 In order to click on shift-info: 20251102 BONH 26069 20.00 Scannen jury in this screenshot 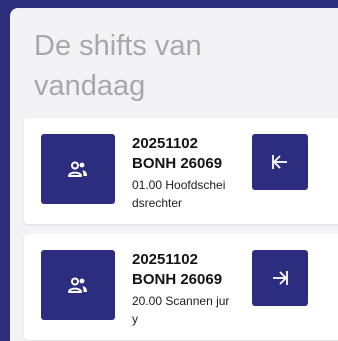, I will do `click(187, 289)`.